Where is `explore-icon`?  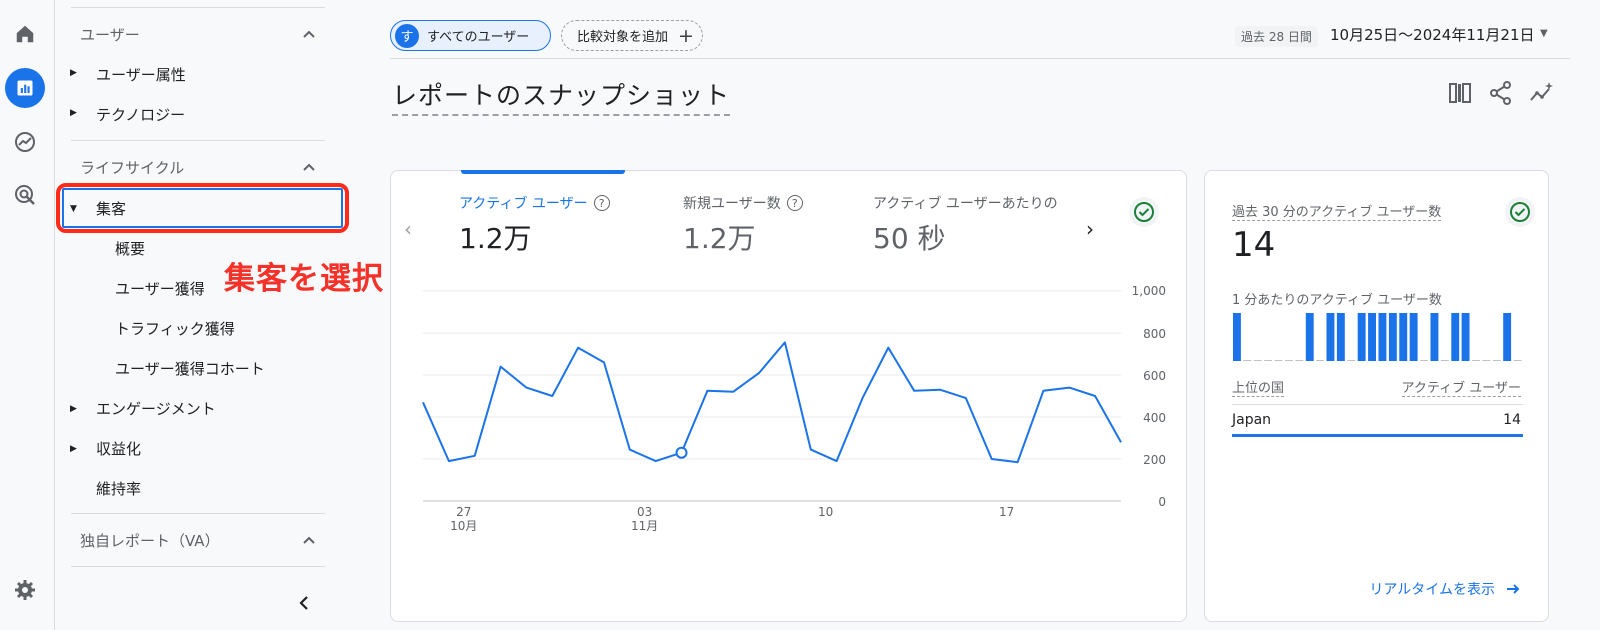 explore-icon is located at coordinates (25, 142).